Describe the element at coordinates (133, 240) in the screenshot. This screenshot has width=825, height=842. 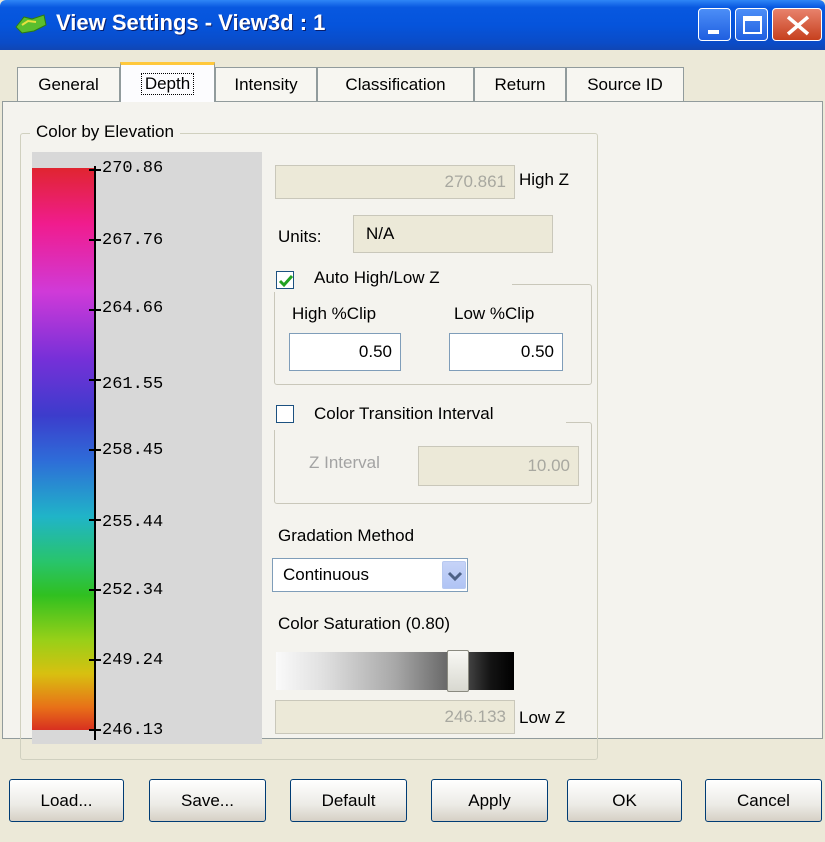
I see `scale-label: 267.76` at that location.